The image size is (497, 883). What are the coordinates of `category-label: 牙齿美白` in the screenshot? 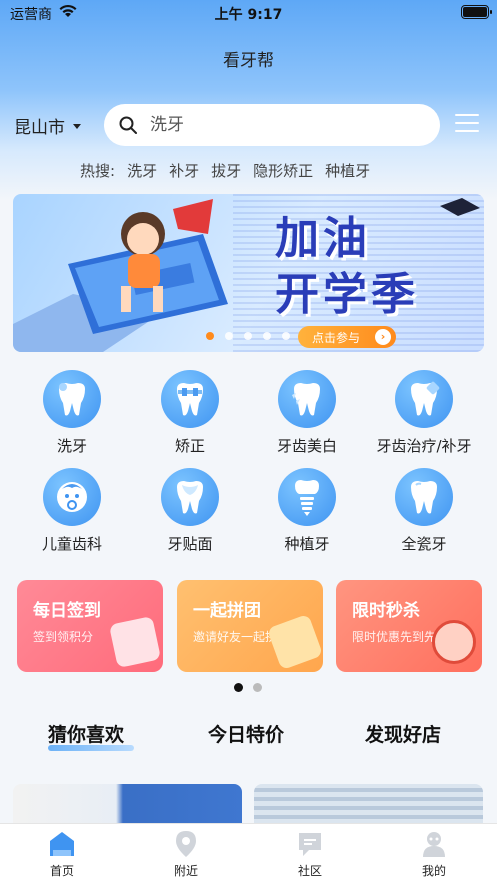 It's located at (306, 446).